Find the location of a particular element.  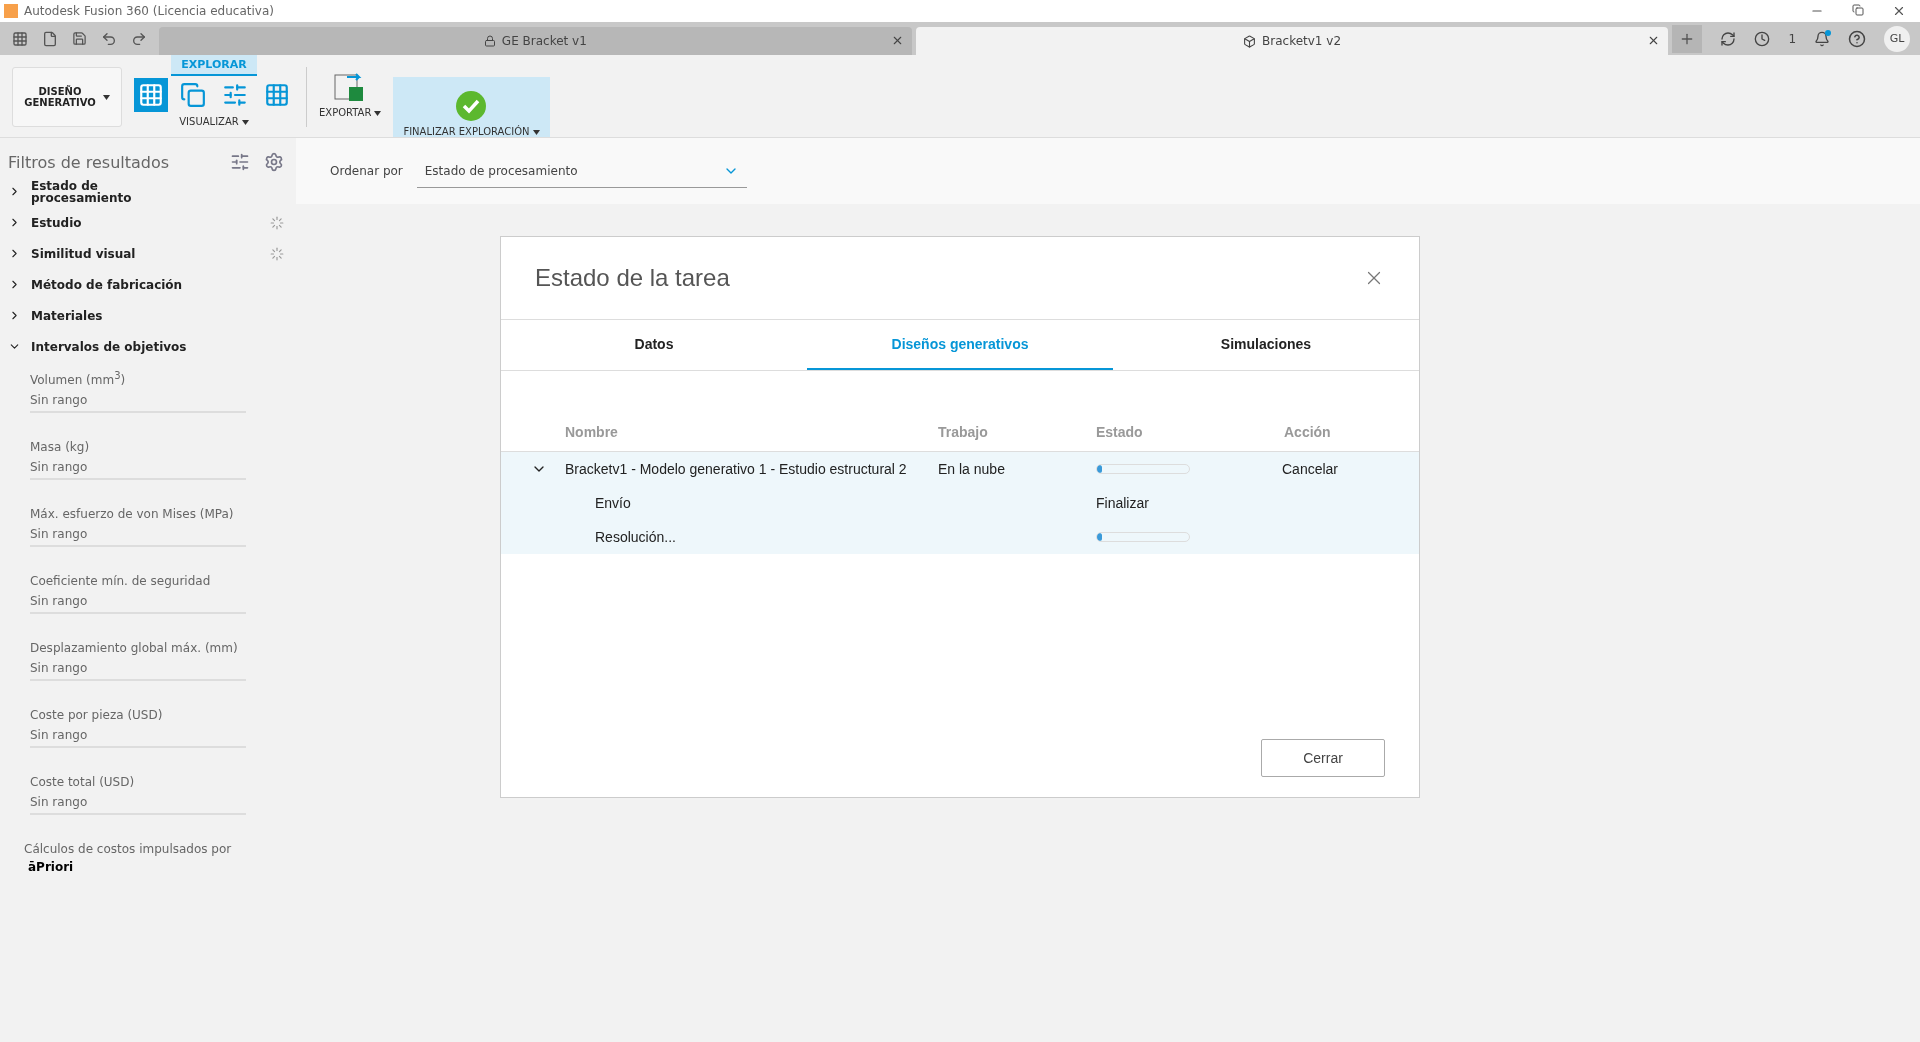

view-layout-icon is located at coordinates (151, 95).